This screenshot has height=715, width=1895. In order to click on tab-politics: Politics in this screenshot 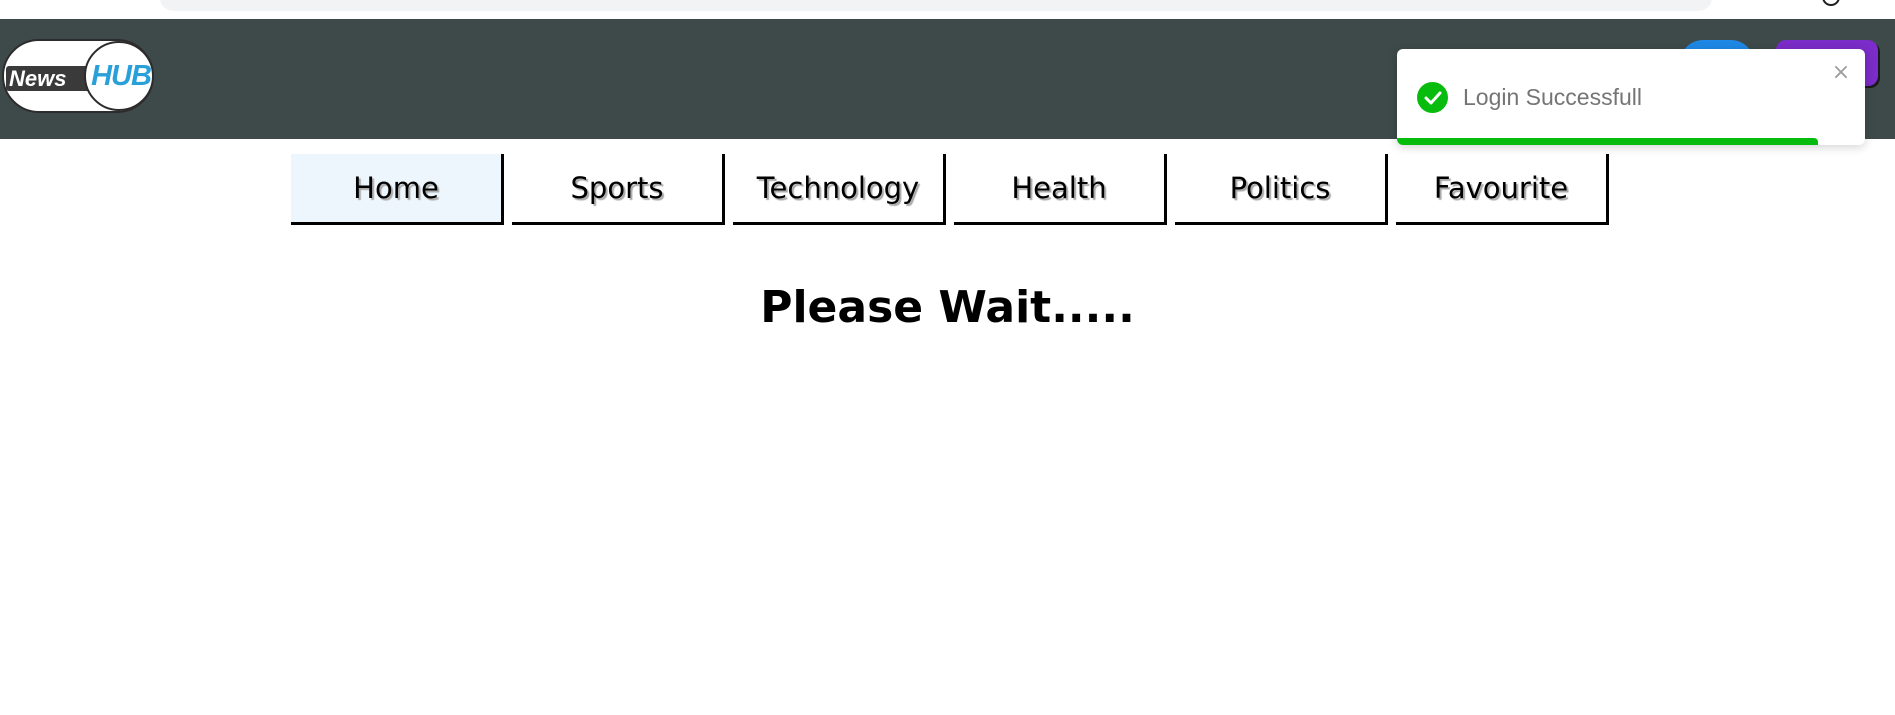, I will do `click(1281, 189)`.